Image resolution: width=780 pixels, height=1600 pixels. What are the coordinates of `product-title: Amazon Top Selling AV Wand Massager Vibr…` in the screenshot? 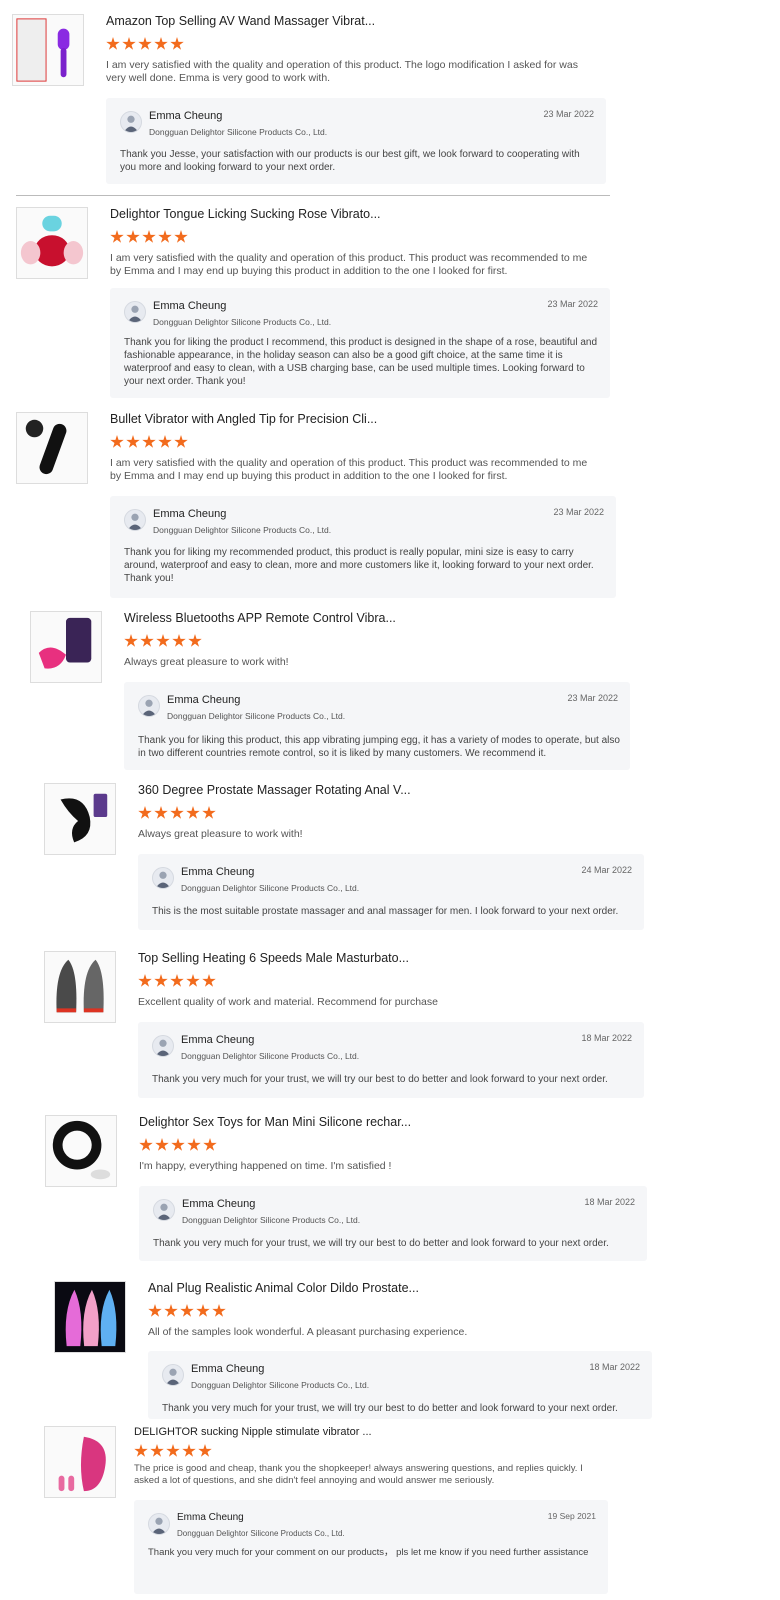 It's located at (356, 21).